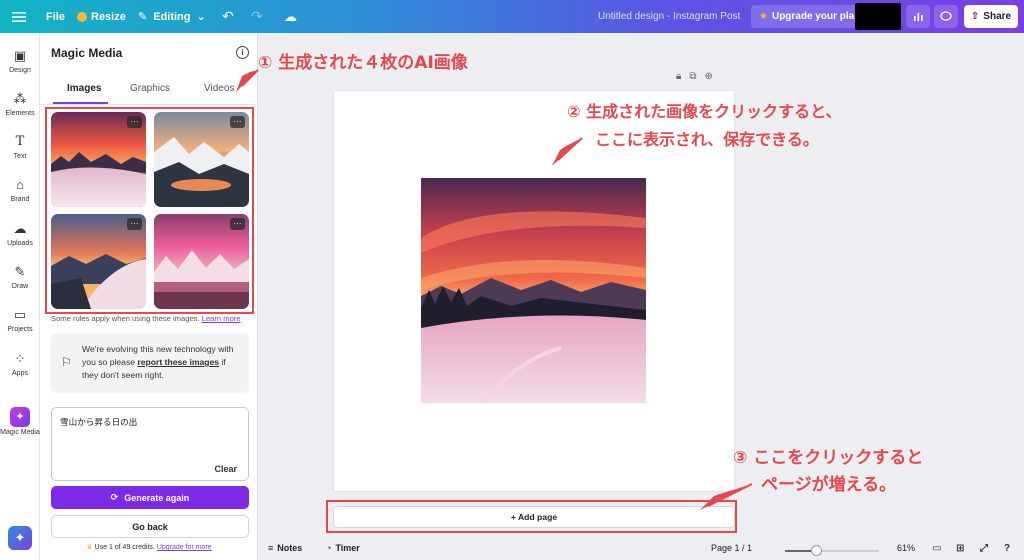 Image resolution: width=1024 pixels, height=560 pixels. Describe the element at coordinates (225, 469) in the screenshot. I see `clear-button: Clear` at that location.